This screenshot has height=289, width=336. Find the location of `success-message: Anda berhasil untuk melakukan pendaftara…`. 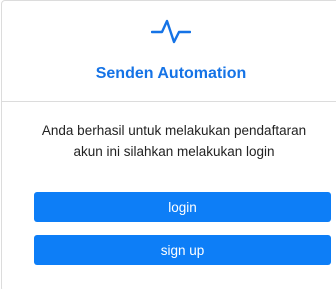

success-message: Anda berhasil untuk melakukan pendaftara… is located at coordinates (174, 141).